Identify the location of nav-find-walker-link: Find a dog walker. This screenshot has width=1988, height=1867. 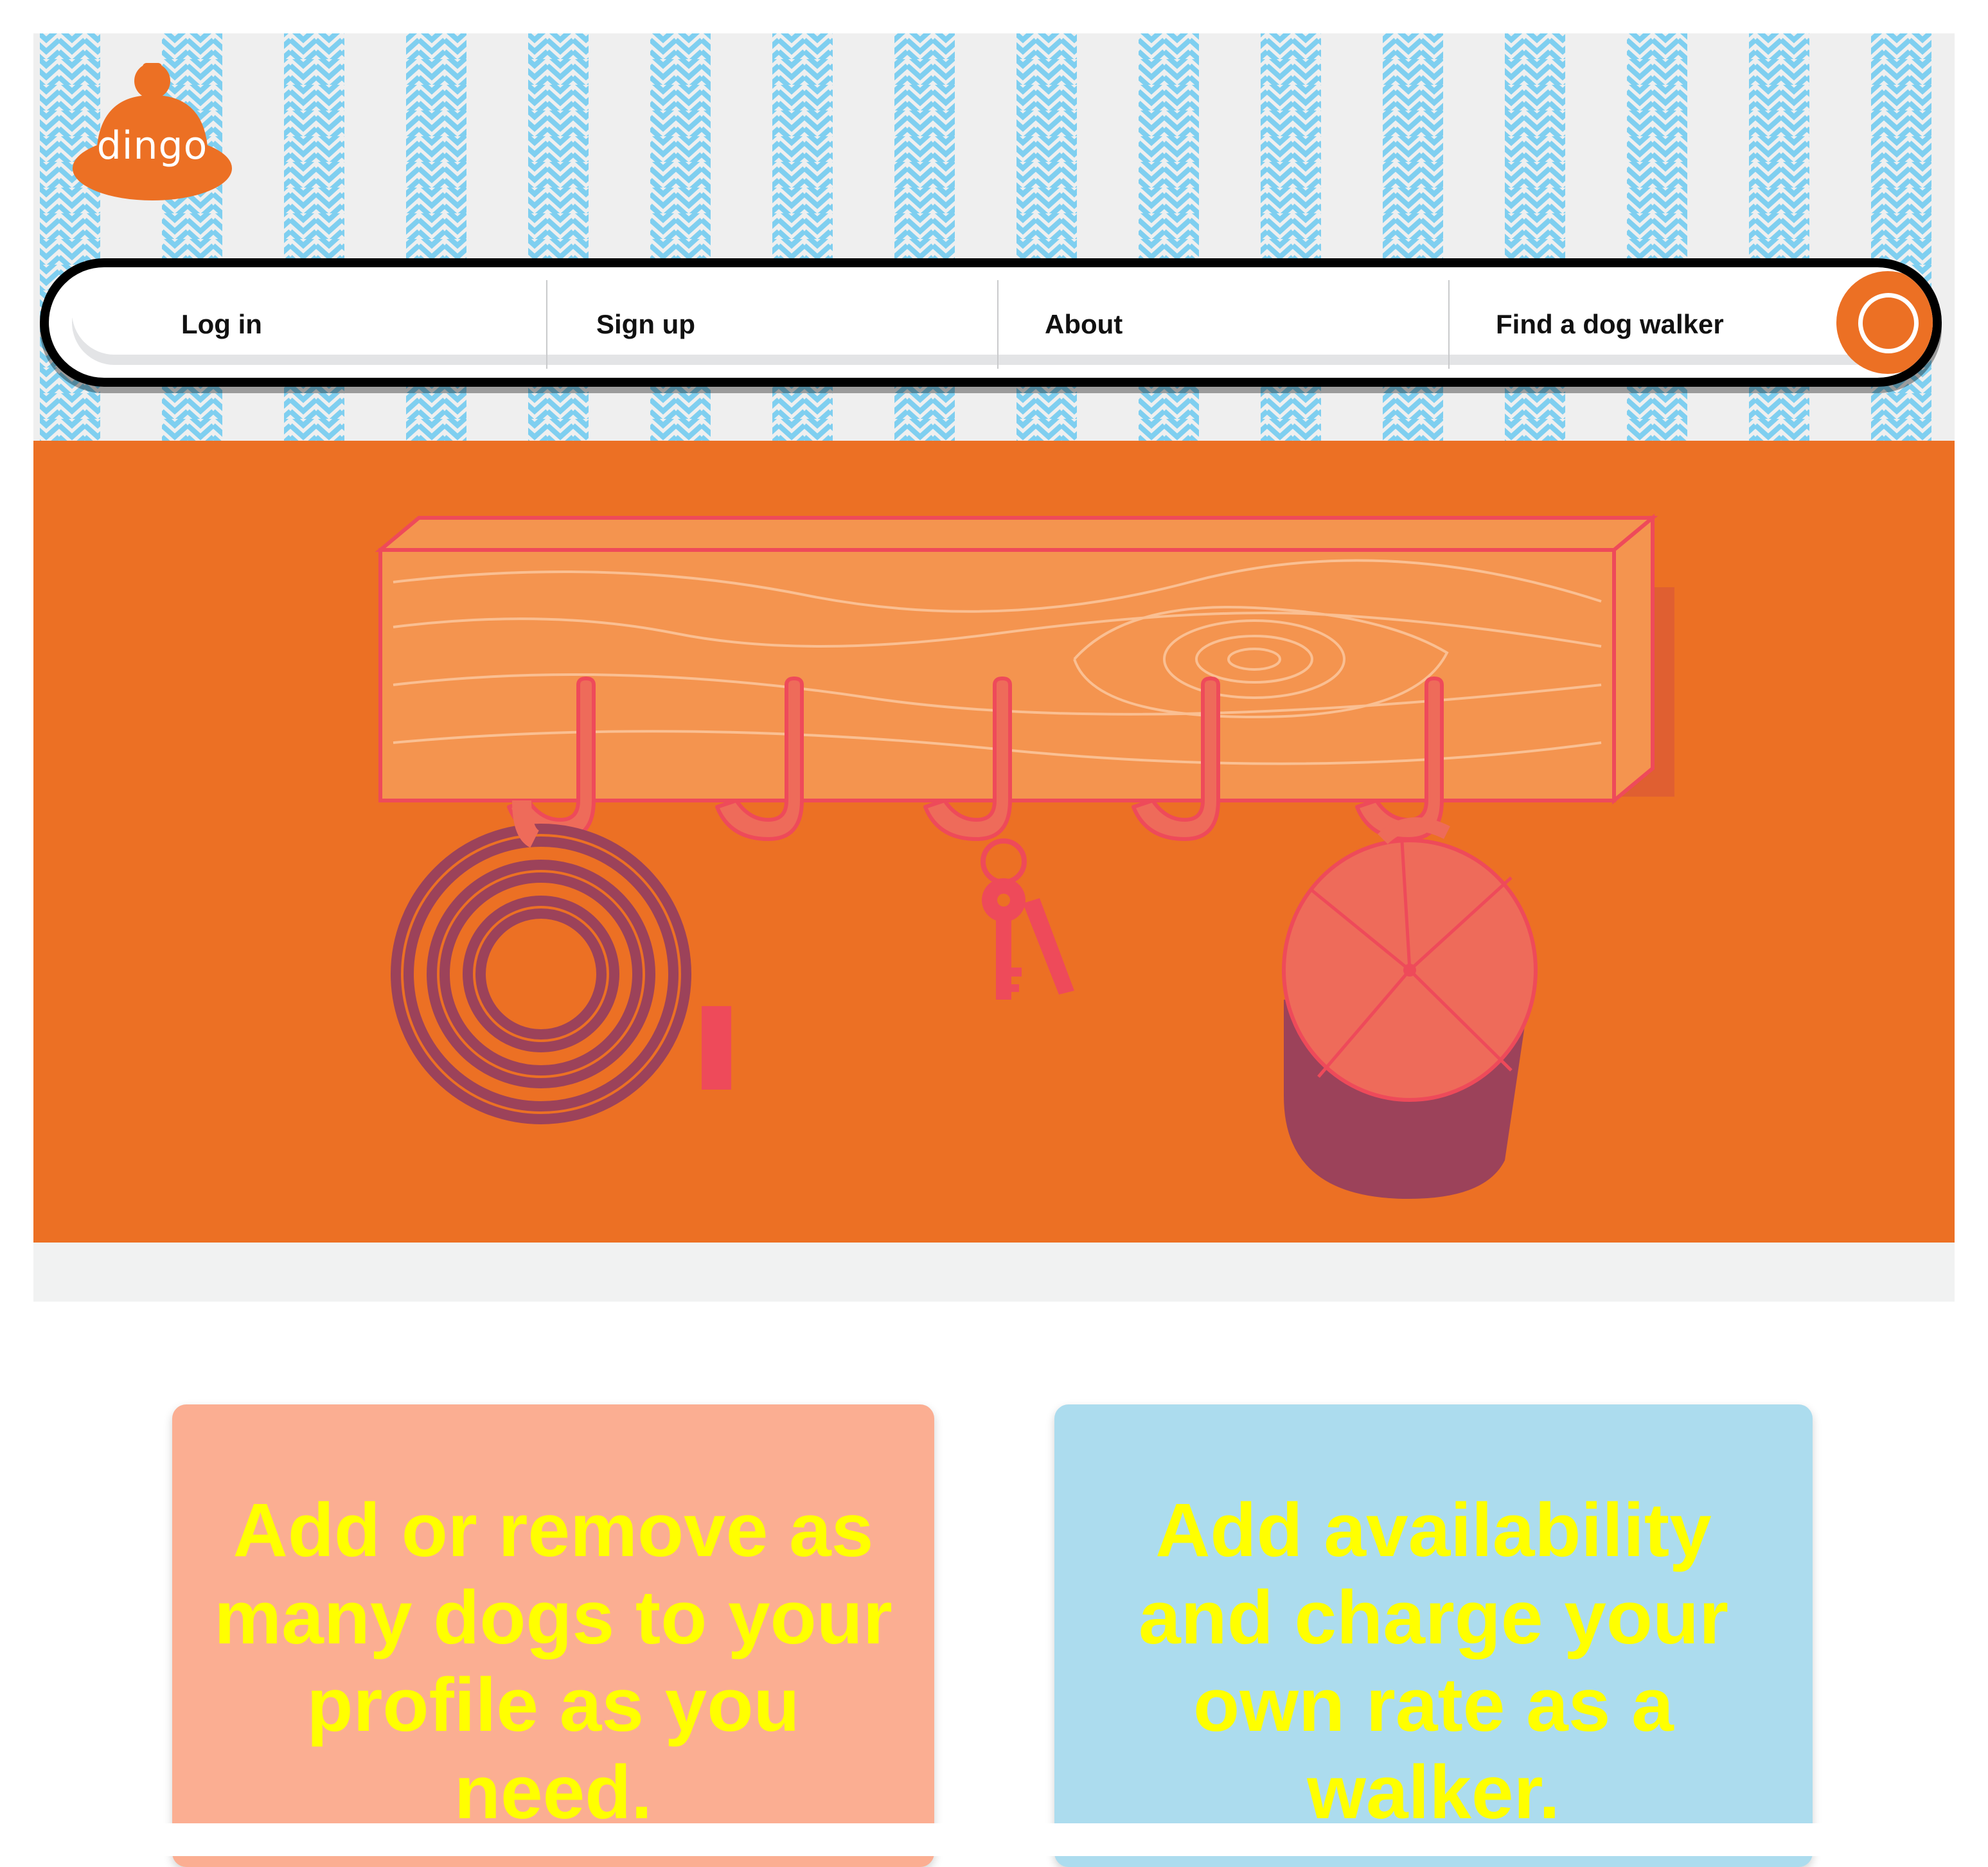
(1610, 324).